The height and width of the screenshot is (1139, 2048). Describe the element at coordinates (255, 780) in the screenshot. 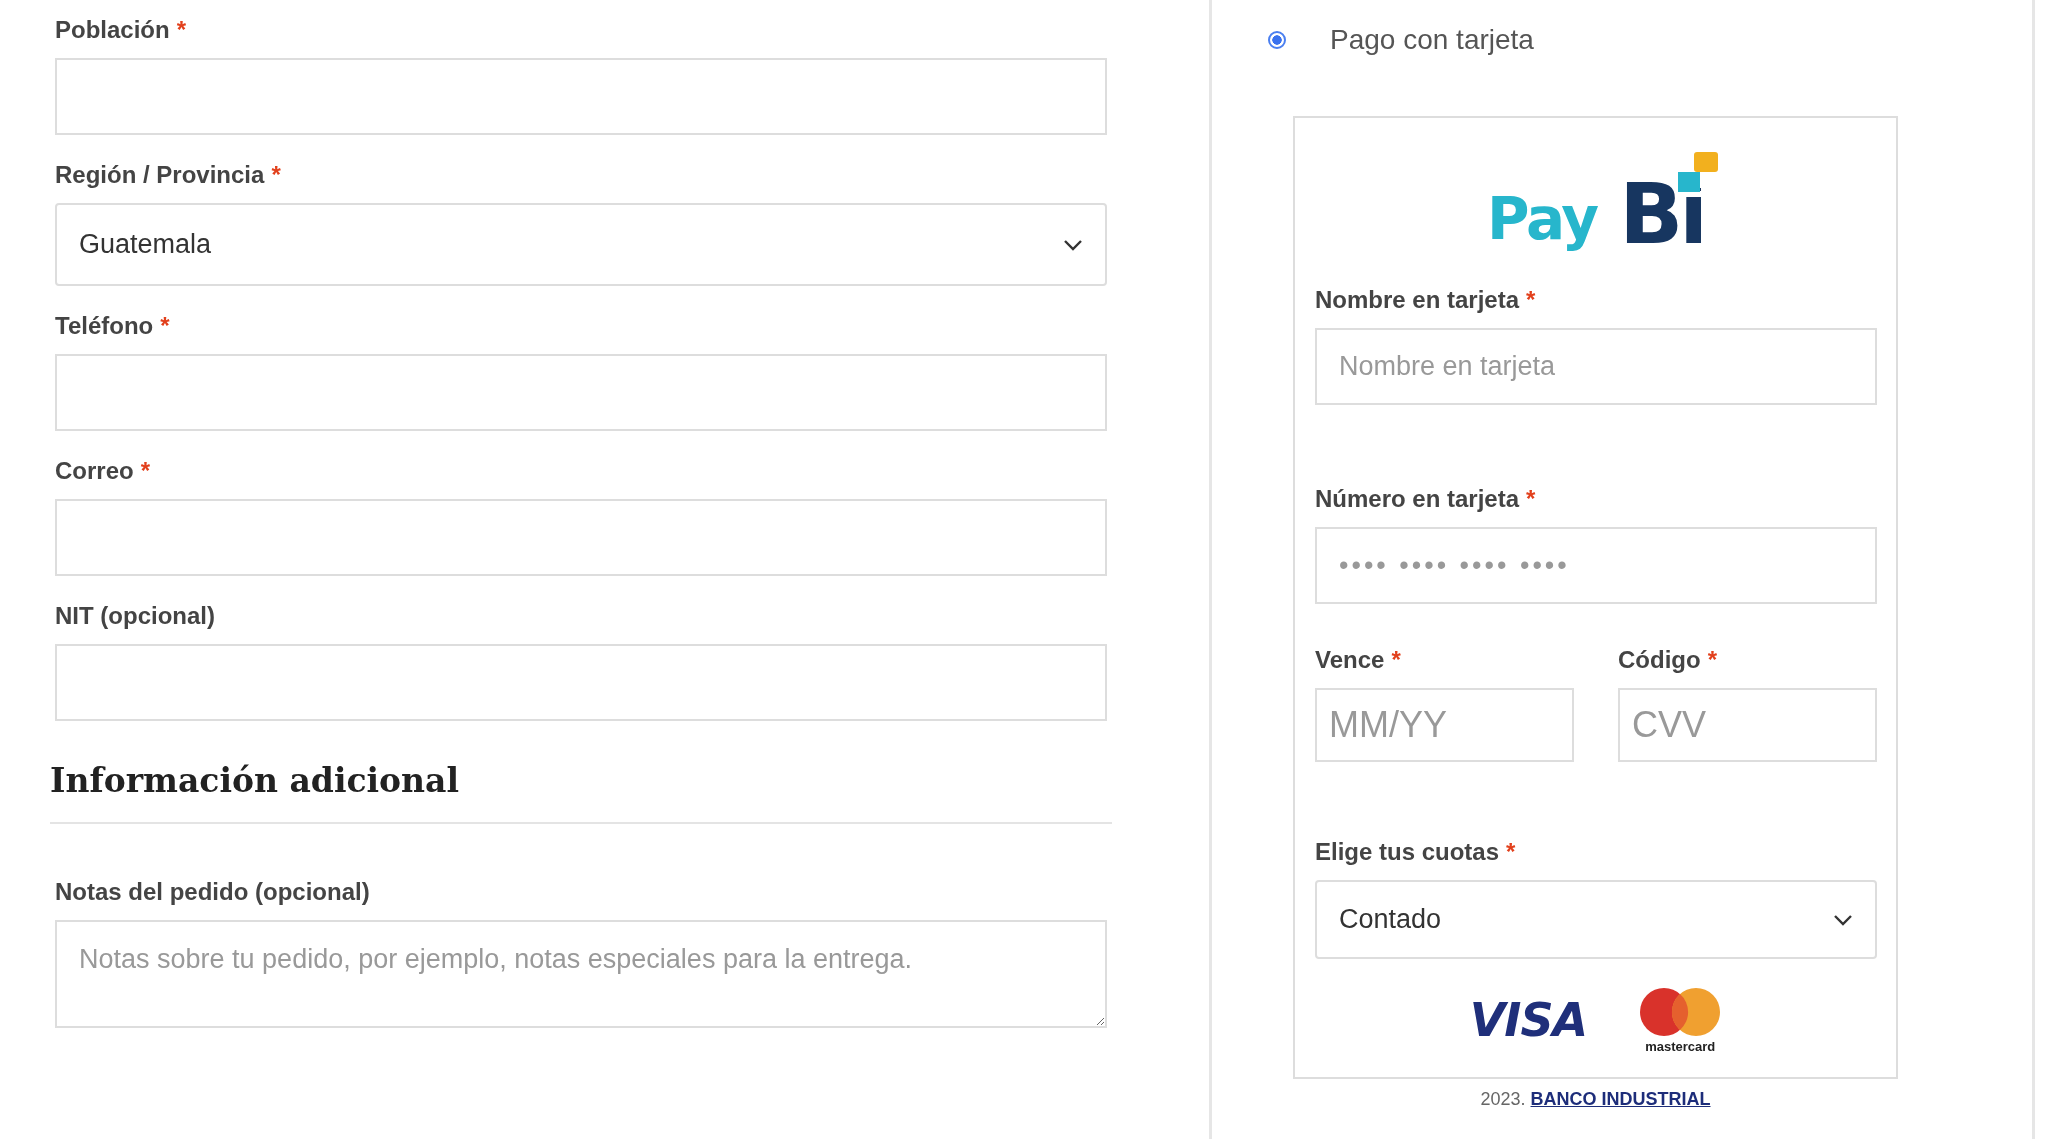

I see `section-heading: Información adicional` at that location.